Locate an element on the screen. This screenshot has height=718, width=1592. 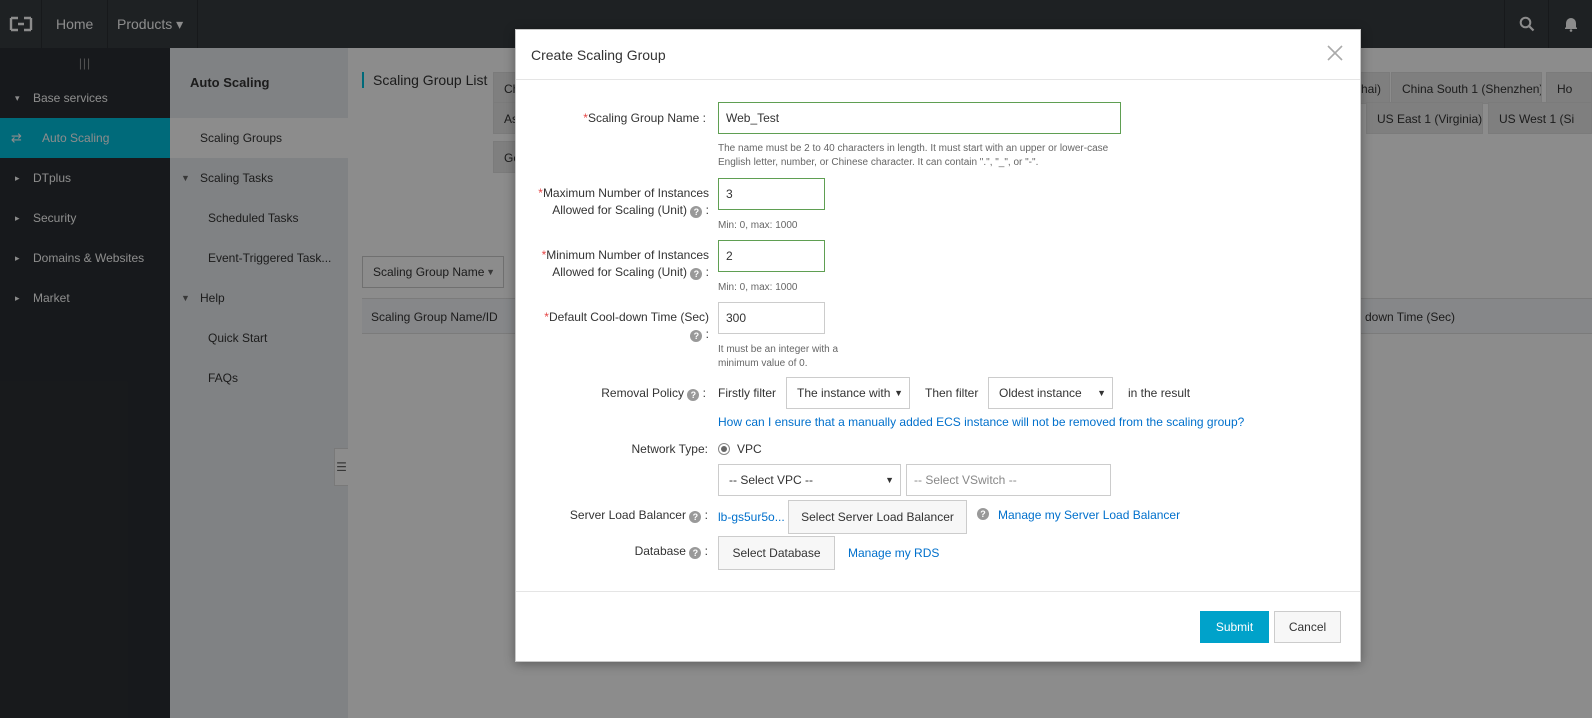
label-text: Server Load Balancer is located at coordinates (627, 515).